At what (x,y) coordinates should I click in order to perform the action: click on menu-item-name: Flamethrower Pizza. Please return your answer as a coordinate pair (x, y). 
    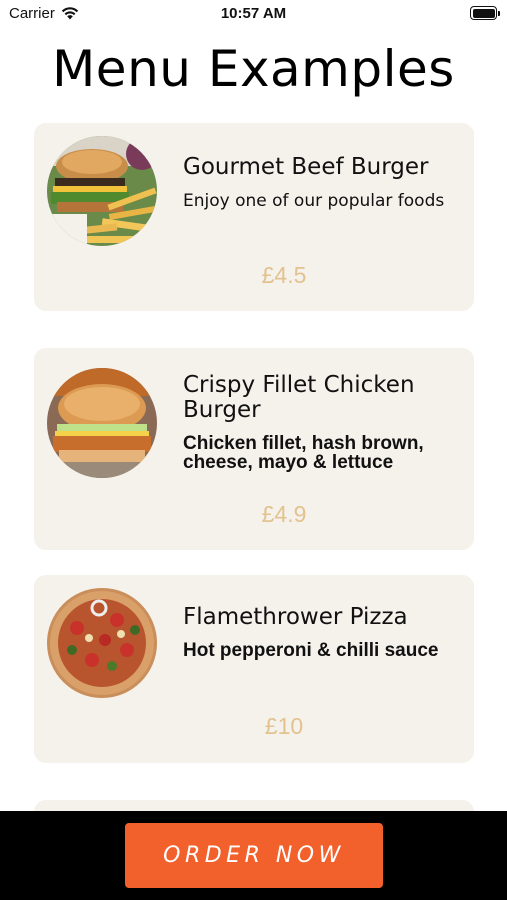
    Looking at the image, I should click on (295, 617).